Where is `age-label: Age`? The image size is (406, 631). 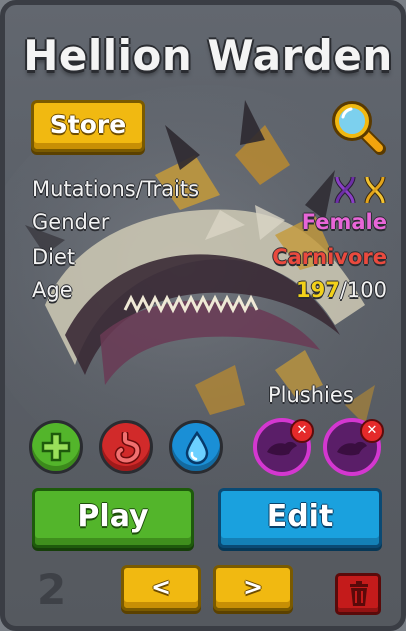 age-label: Age is located at coordinates (52, 290).